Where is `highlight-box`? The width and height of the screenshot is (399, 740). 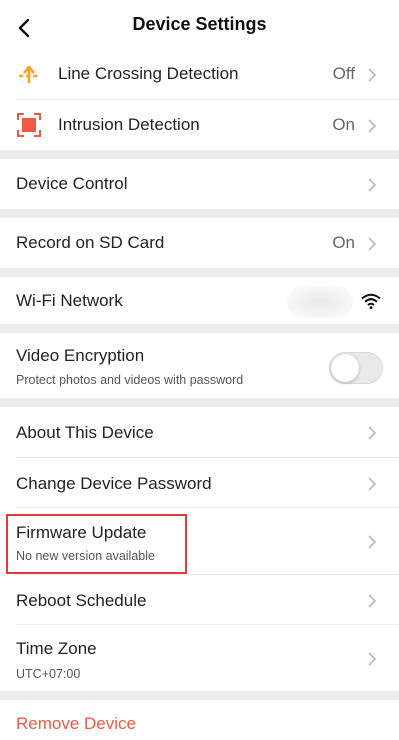
highlight-box is located at coordinates (96, 544).